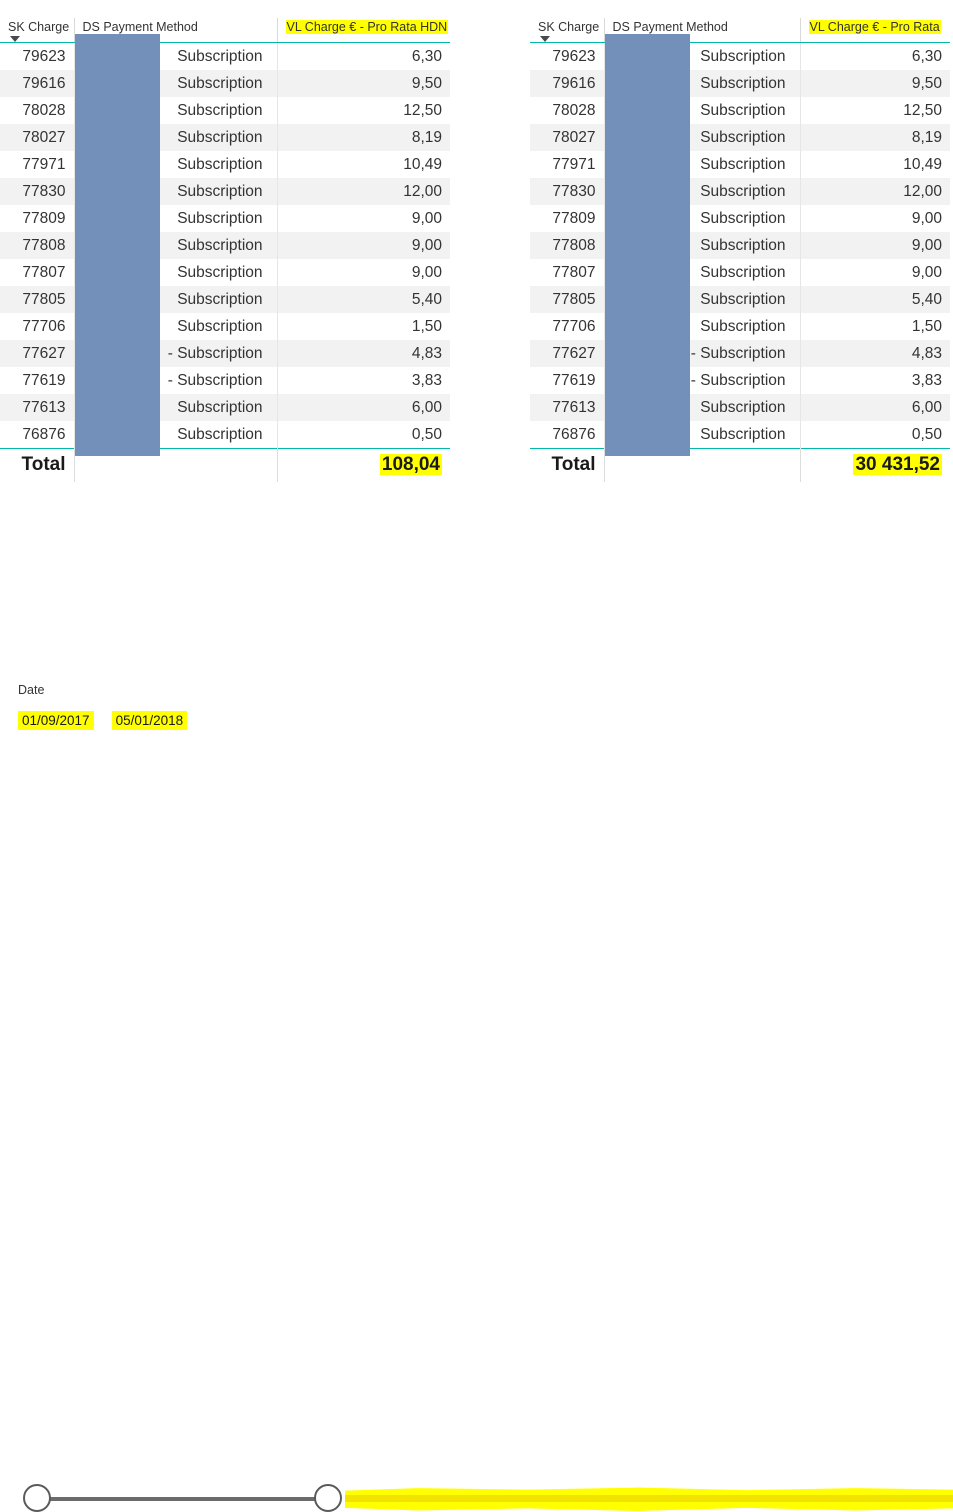 The height and width of the screenshot is (1512, 953). Describe the element at coordinates (37, 407) in the screenshot. I see `cell-sk-charge: 77613` at that location.